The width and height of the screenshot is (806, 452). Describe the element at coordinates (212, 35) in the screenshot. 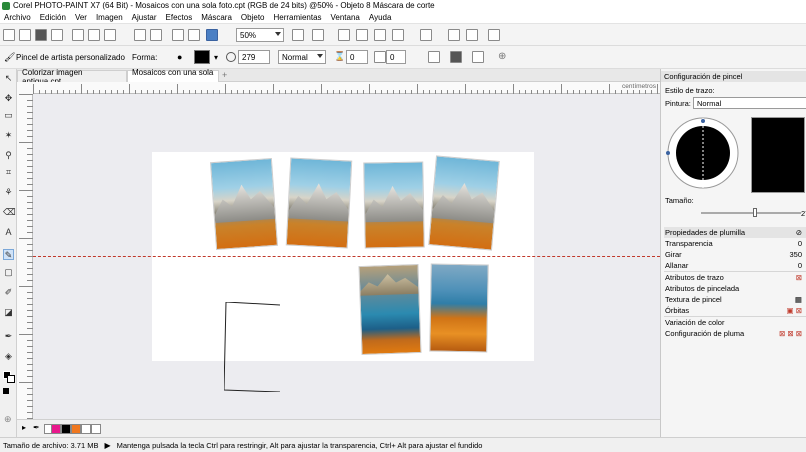

I see `zoom-tool-icon` at that location.